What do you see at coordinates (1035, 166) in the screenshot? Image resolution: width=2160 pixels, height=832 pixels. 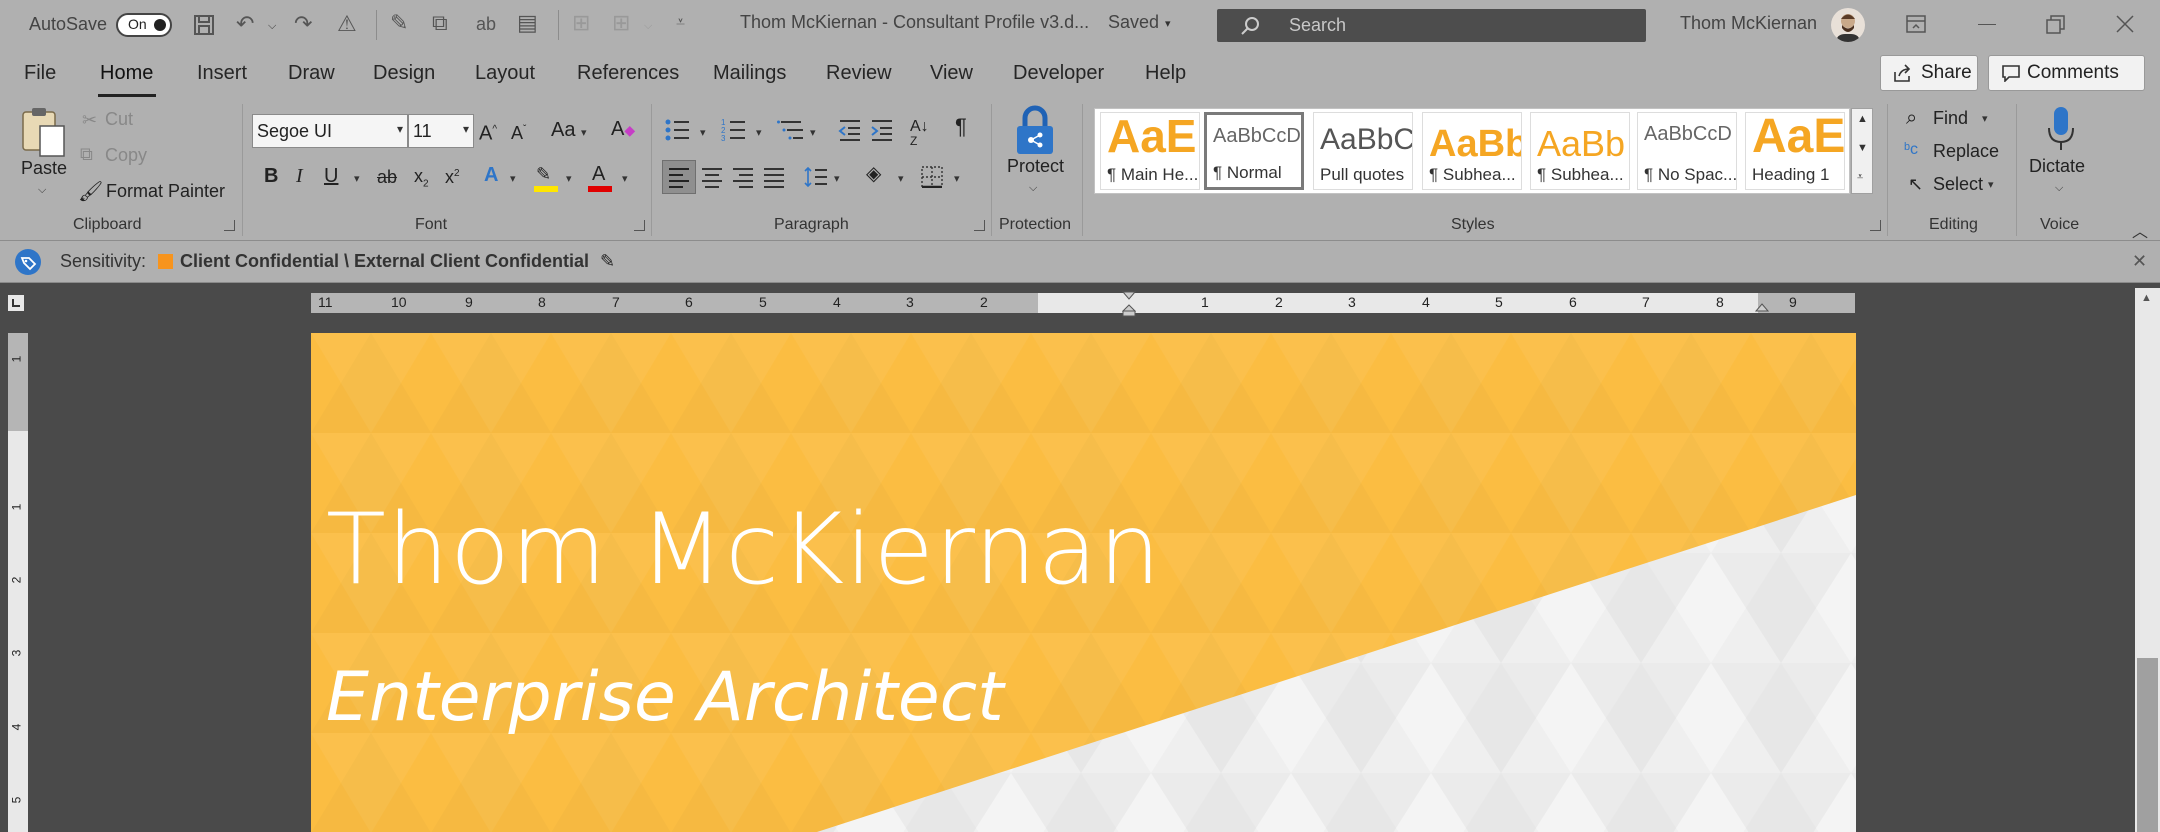 I see `protect-label: Protect` at bounding box center [1035, 166].